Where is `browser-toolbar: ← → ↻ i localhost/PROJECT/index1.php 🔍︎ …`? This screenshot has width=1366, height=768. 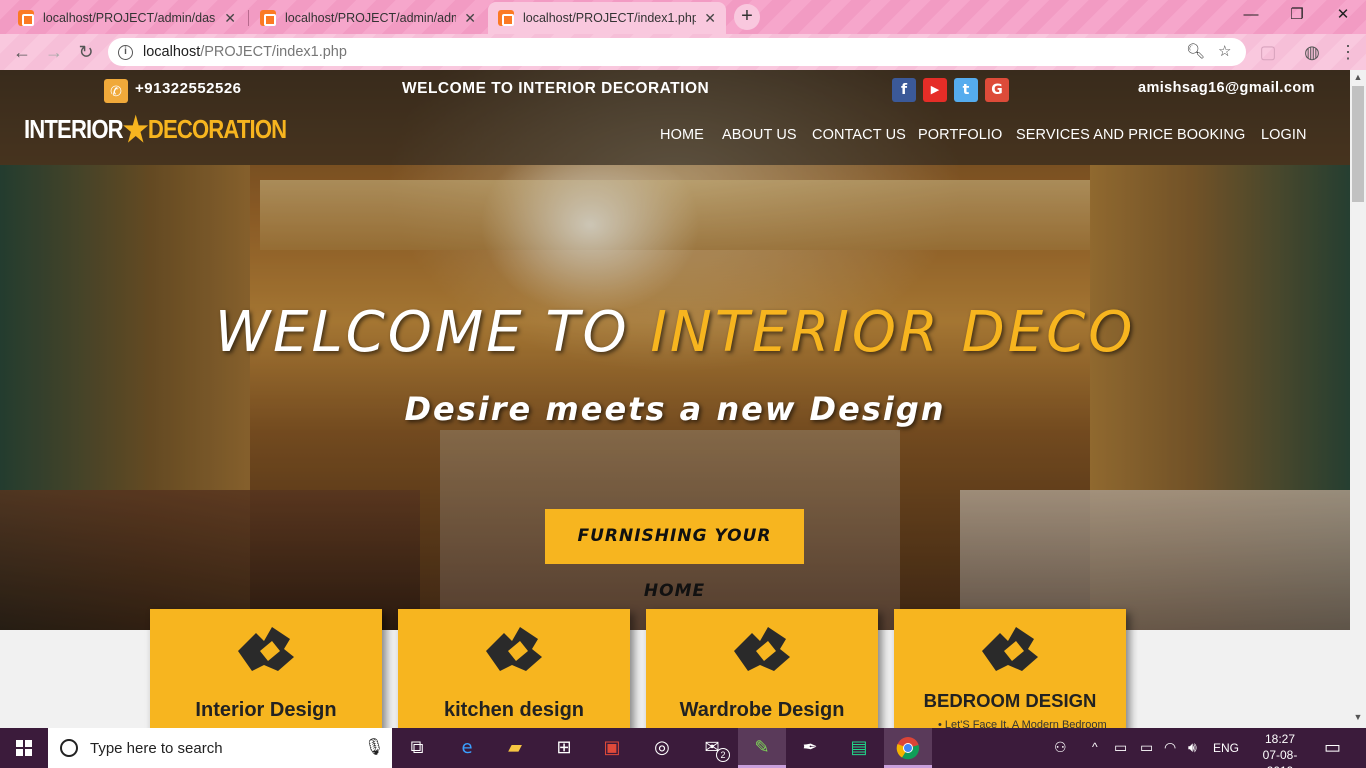
browser-toolbar: ← → ↻ i localhost/PROJECT/index1.php 🔍︎ … is located at coordinates (683, 52).